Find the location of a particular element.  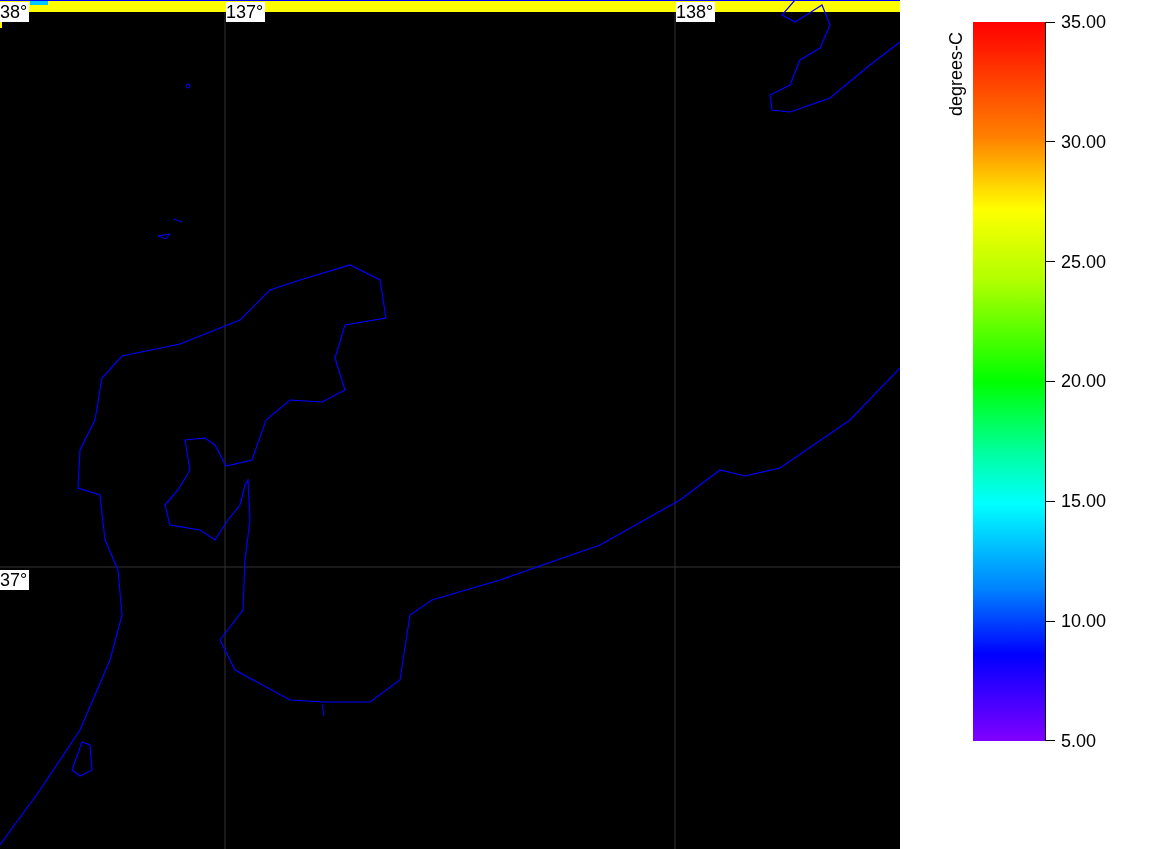

colorbar-tick-label: 5.00 is located at coordinates (1079, 740).